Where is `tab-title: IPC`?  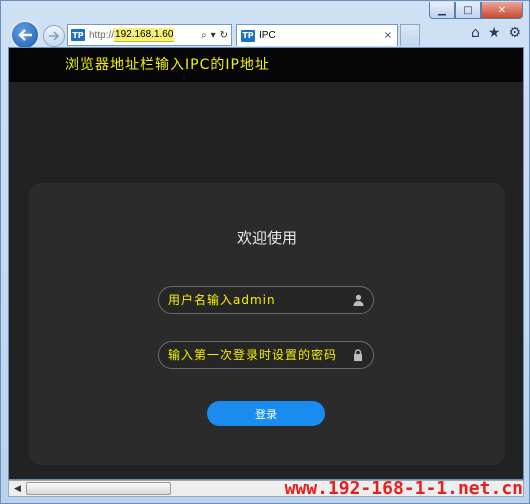
tab-title: IPC is located at coordinates (267, 35).